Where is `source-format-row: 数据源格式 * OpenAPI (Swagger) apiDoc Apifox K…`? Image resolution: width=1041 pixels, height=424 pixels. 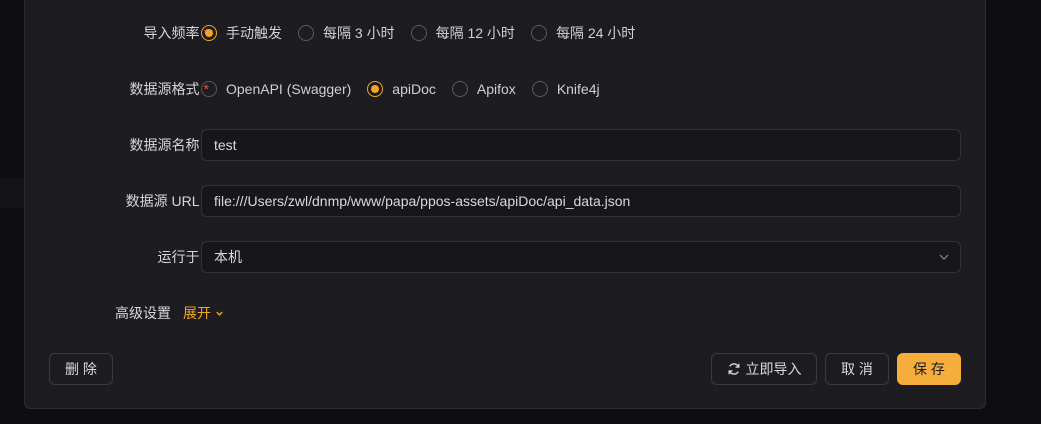 source-format-row: 数据源格式 * OpenAPI (Swagger) apiDoc Apifox K… is located at coordinates (505, 89).